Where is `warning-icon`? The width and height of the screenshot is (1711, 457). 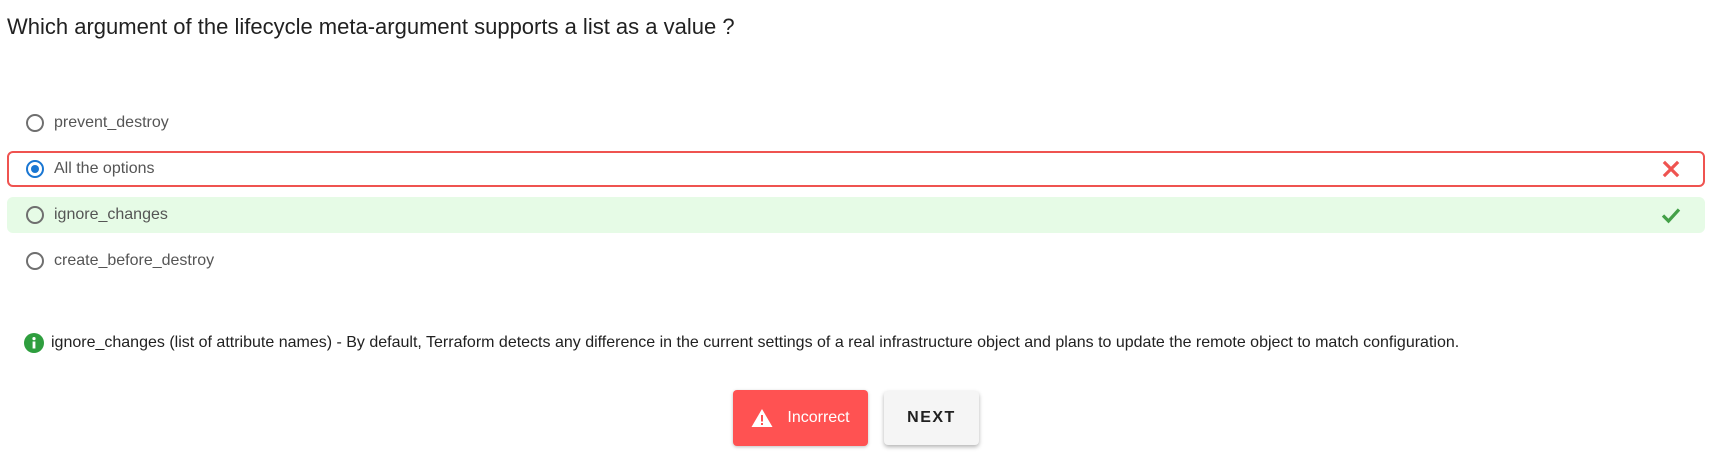
warning-icon is located at coordinates (762, 418).